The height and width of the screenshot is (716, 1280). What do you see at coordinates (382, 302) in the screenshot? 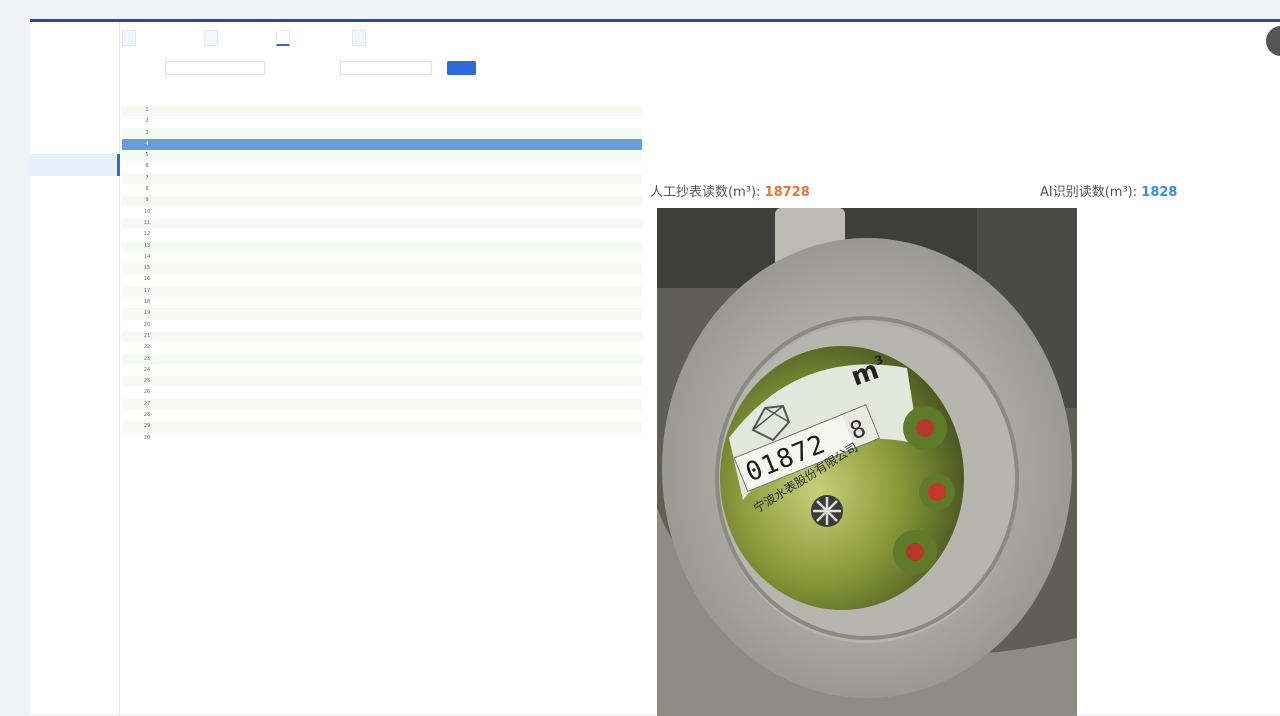
I see `table-row: 18` at bounding box center [382, 302].